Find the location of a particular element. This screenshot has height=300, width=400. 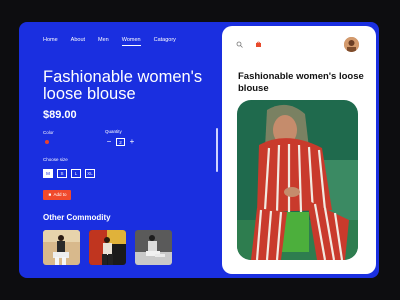

cart-icon is located at coordinates (259, 45).